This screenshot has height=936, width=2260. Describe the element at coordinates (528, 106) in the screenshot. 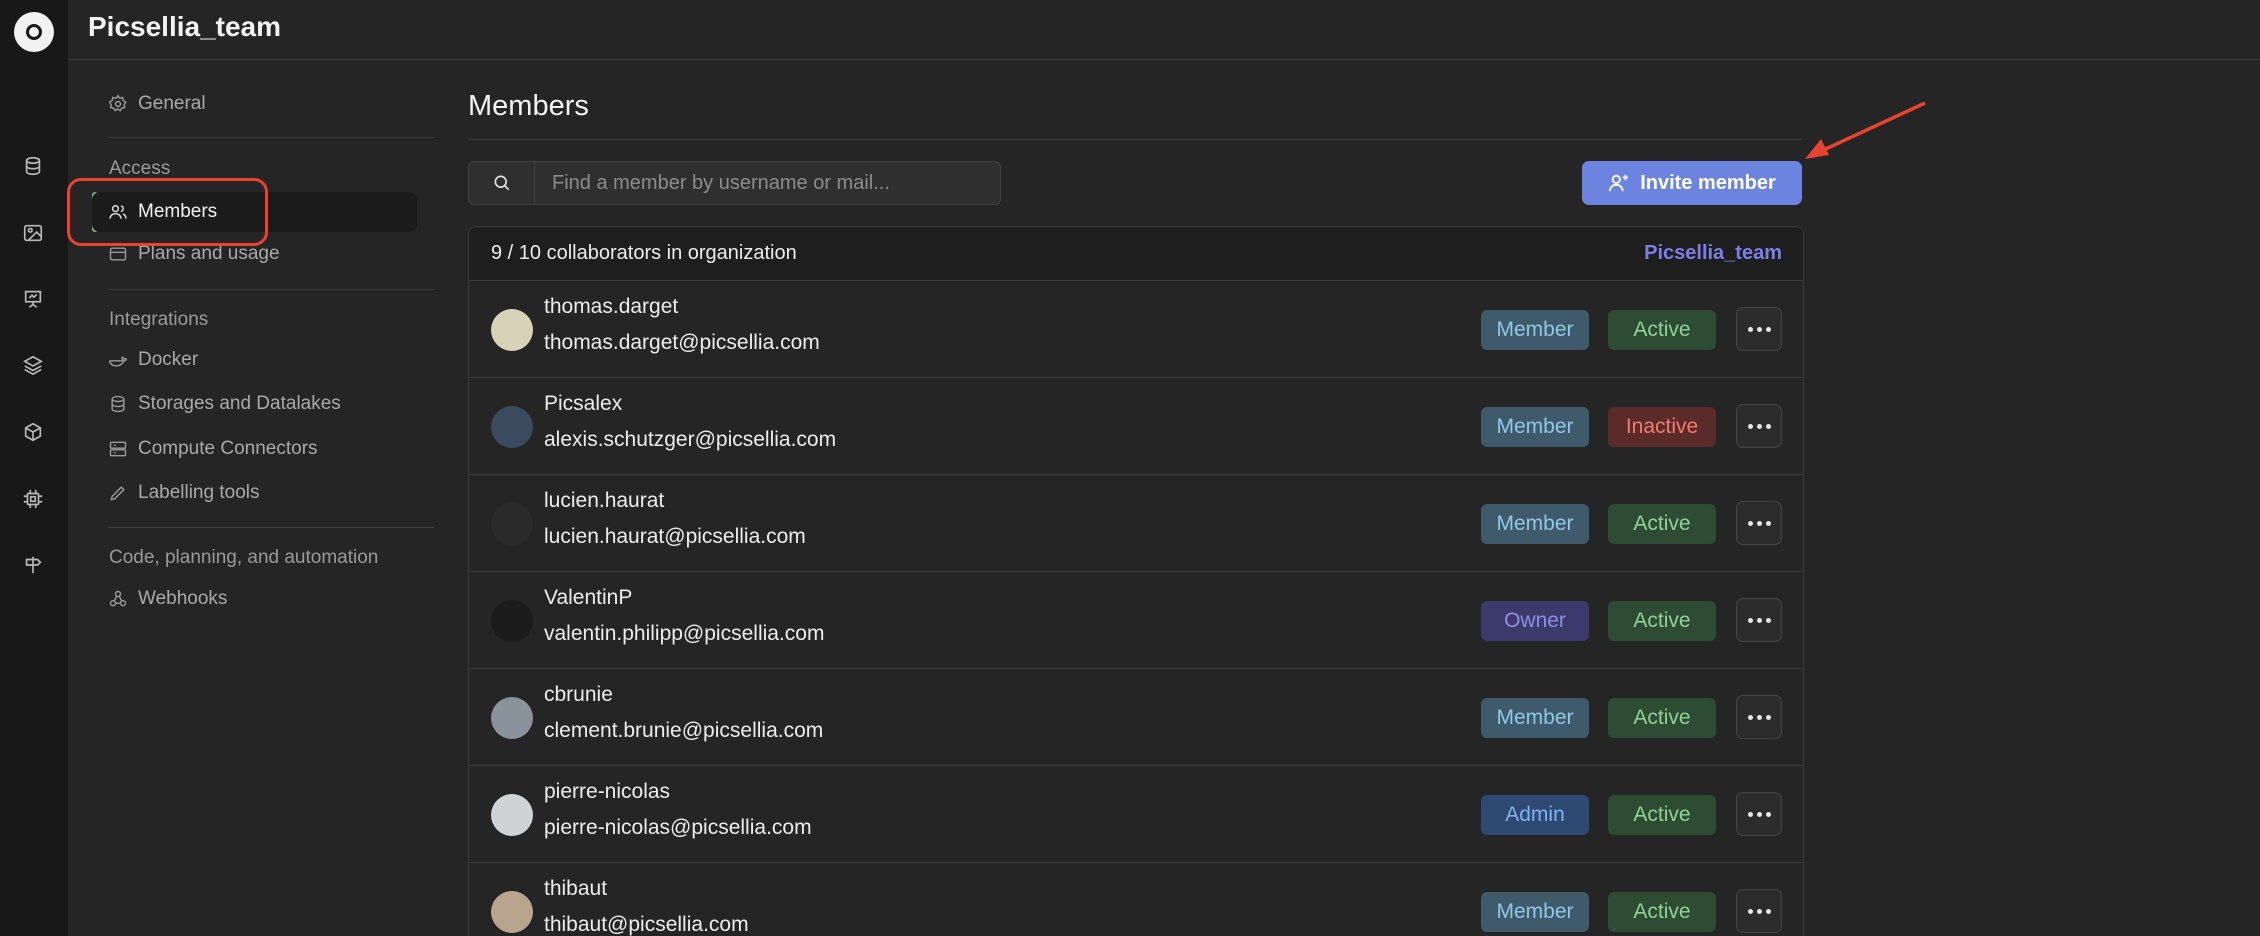

I see `page-title: Members` at that location.